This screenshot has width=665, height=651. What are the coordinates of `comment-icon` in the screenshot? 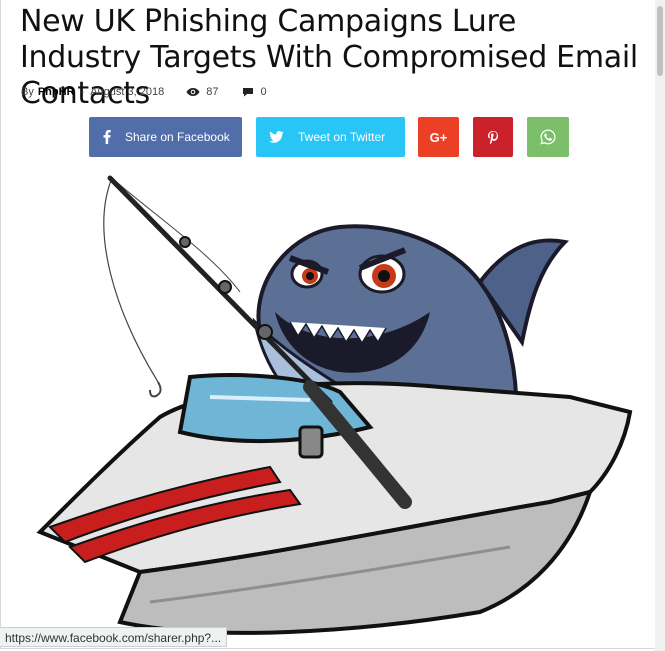 It's located at (248, 92).